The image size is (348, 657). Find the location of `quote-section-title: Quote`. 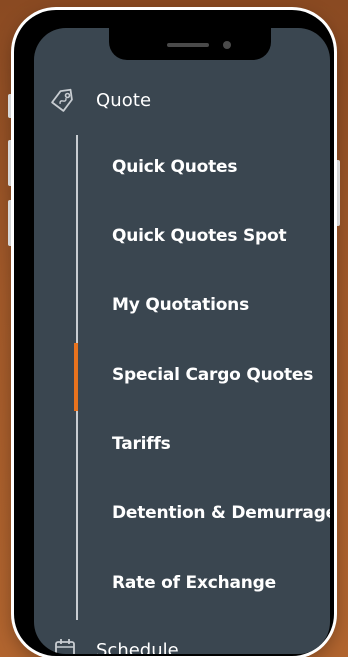

quote-section-title: Quote is located at coordinates (124, 100).